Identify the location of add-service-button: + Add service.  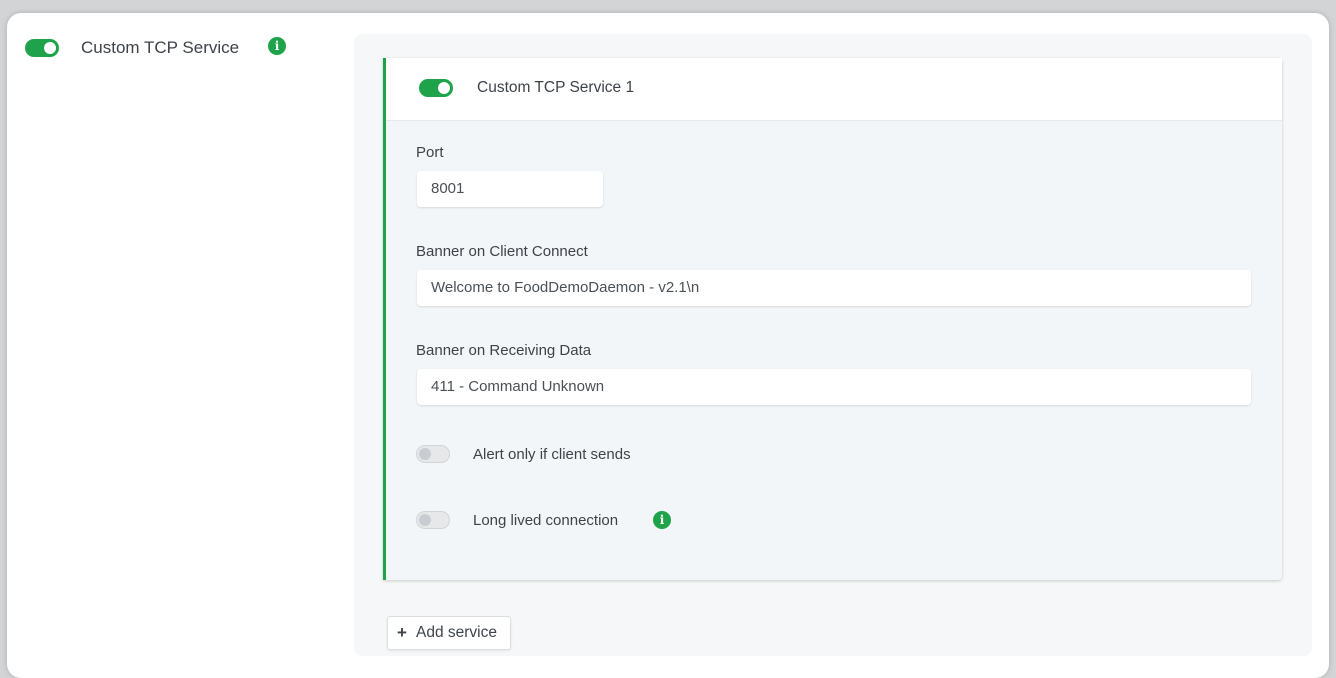
(449, 633).